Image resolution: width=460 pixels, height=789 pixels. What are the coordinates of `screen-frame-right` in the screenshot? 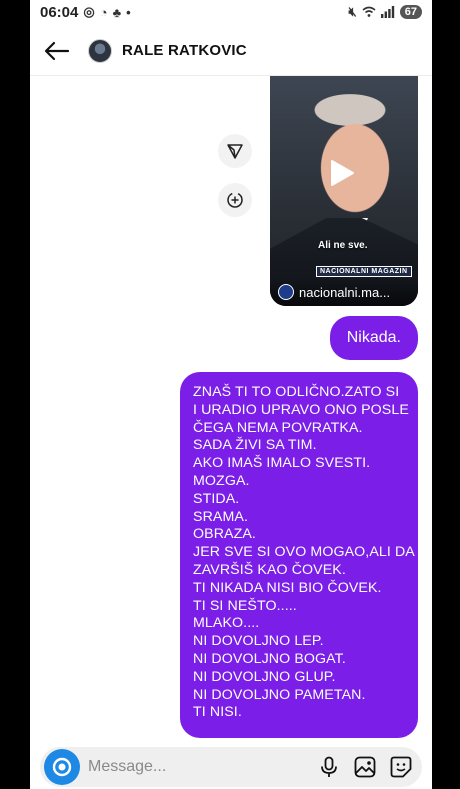 It's located at (446, 394).